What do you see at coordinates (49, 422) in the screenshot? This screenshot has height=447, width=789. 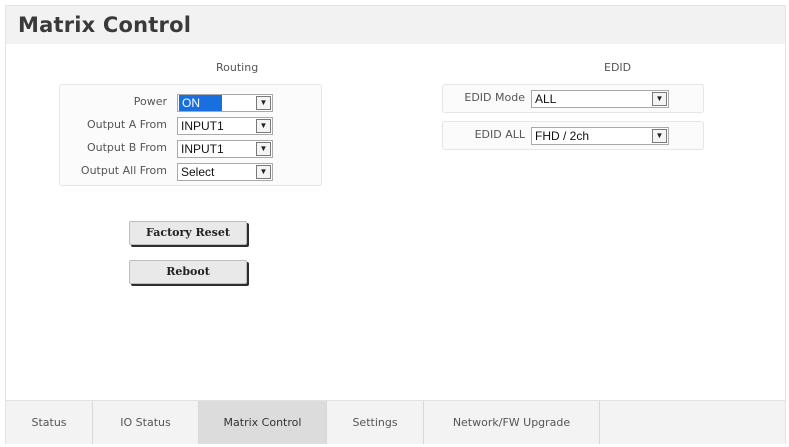 I see `tab-status: Status` at bounding box center [49, 422].